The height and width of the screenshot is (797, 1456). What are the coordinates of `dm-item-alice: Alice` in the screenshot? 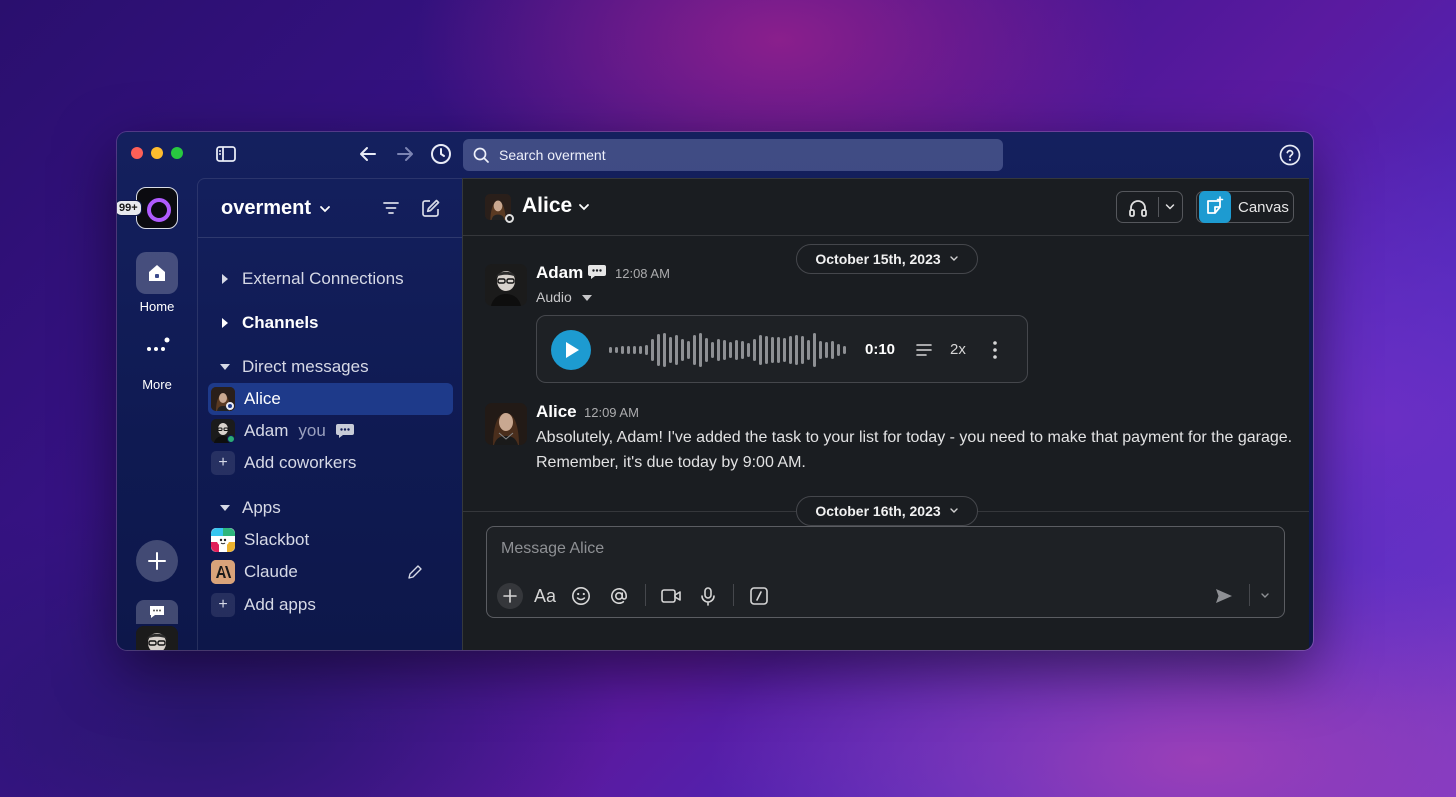 It's located at (330, 399).